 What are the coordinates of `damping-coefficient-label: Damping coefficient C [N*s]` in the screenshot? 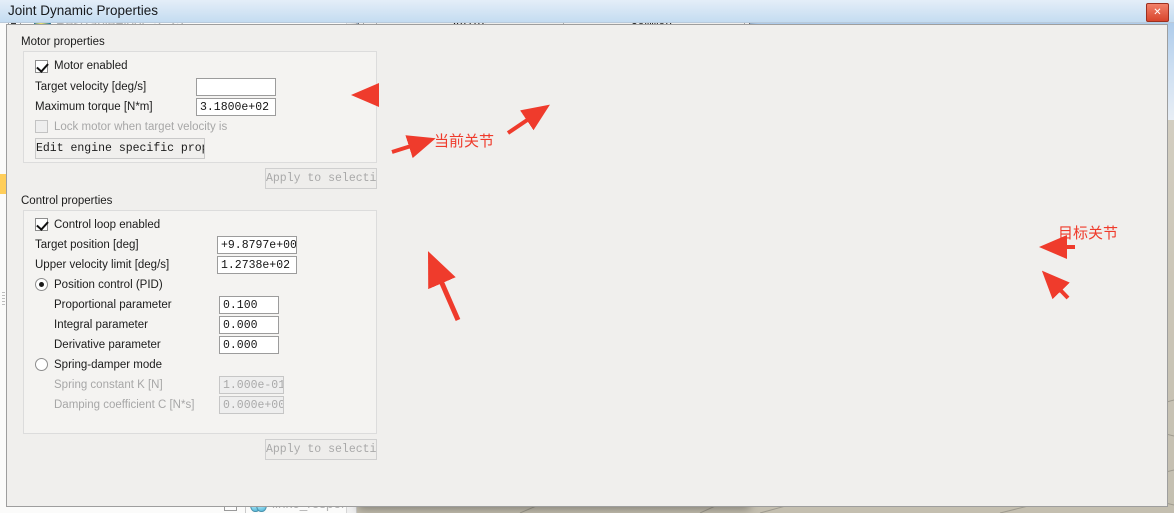 It's located at (124, 405).